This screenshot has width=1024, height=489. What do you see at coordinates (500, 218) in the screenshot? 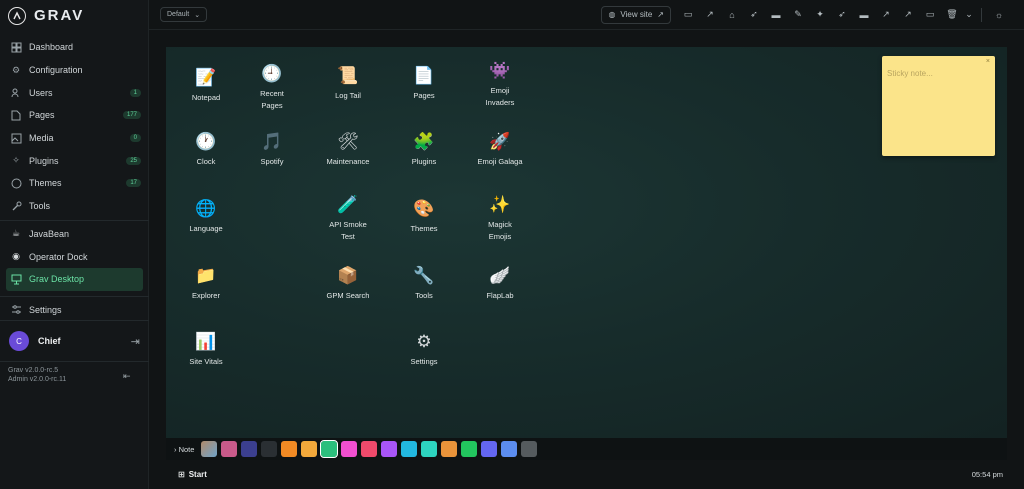
I see `desktop-icon-magick-emojis: ✨ Magick Emojis` at bounding box center [500, 218].